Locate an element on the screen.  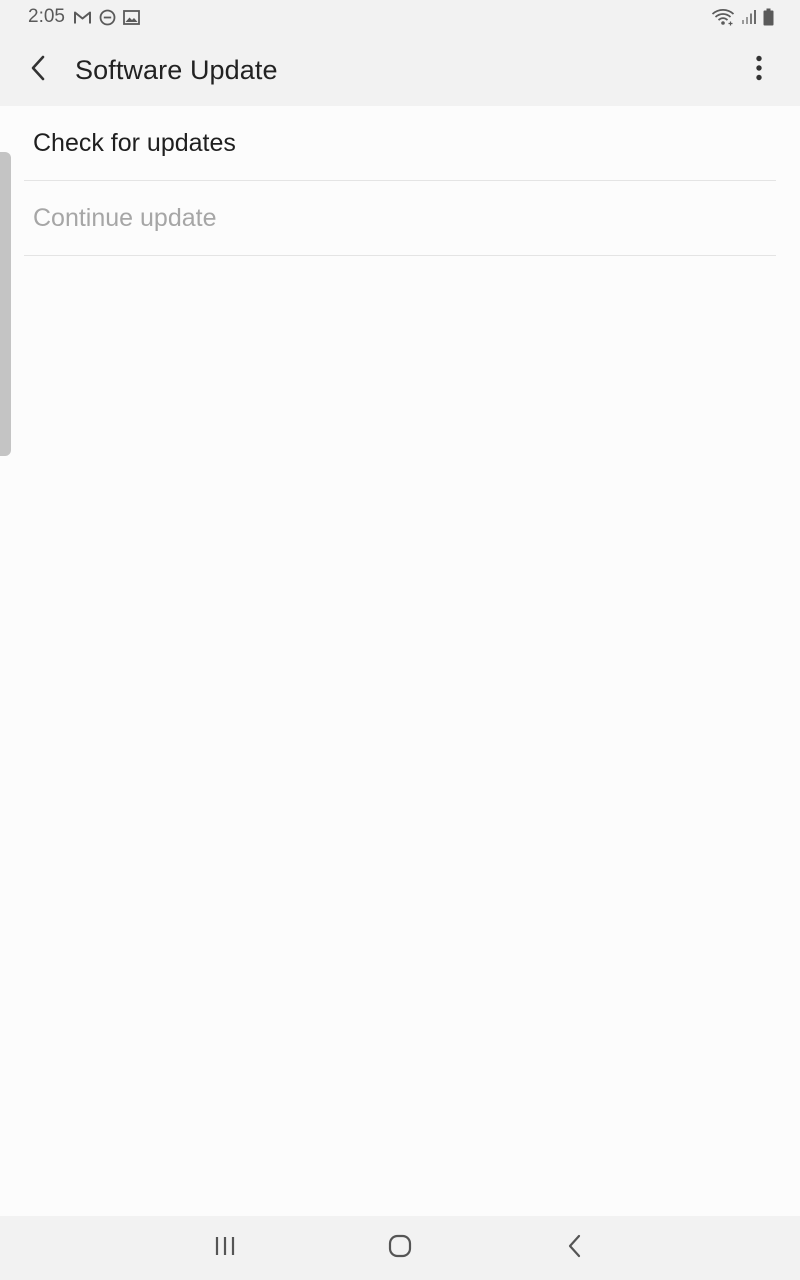
home-button is located at coordinates (400, 1248).